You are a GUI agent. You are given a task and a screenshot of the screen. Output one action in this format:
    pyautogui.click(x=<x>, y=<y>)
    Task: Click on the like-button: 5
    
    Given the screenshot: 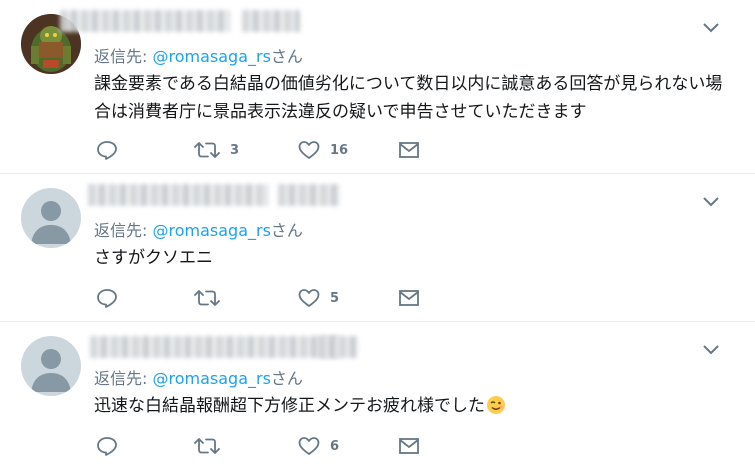 What is the action you would take?
    pyautogui.click(x=318, y=298)
    